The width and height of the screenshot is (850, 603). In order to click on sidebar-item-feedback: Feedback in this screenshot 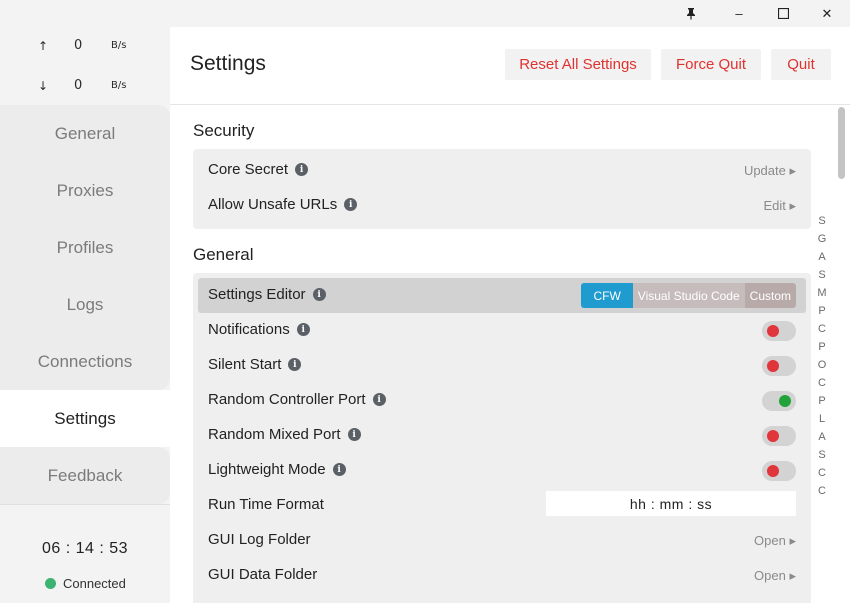, I will do `click(85, 475)`.